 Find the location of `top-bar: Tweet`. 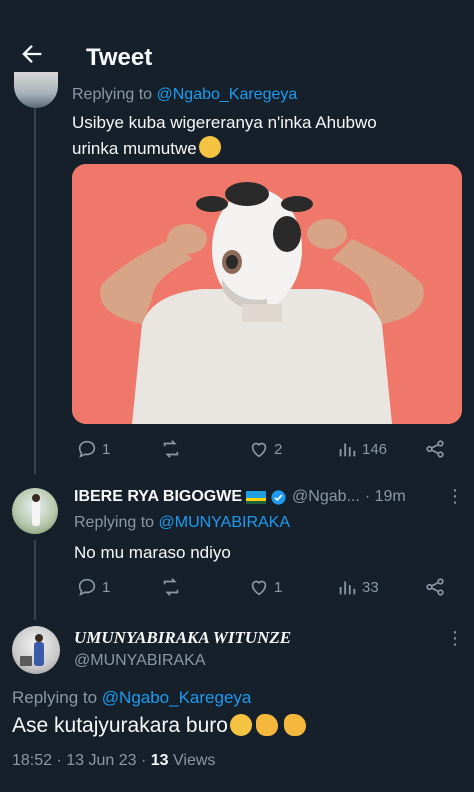

top-bar: Tweet is located at coordinates (237, 39).